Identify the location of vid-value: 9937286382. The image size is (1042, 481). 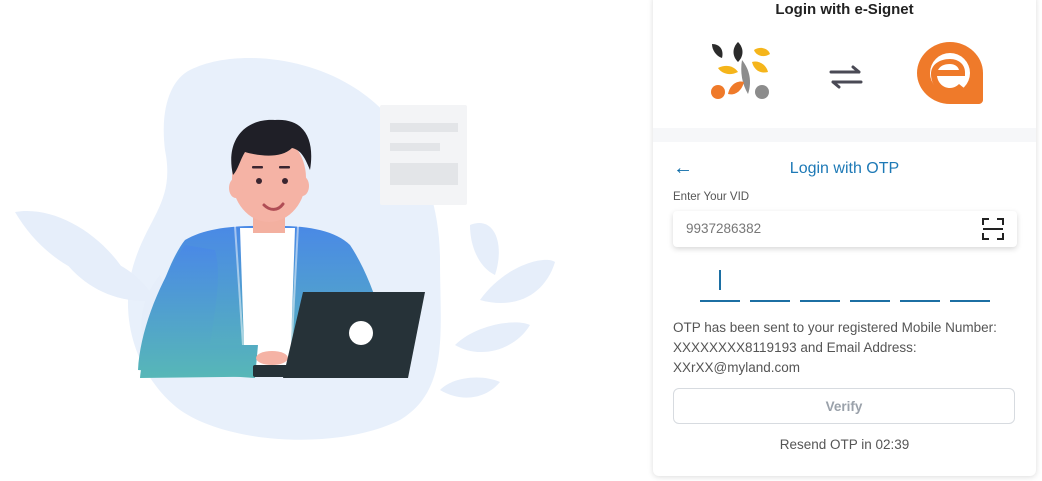
(724, 228).